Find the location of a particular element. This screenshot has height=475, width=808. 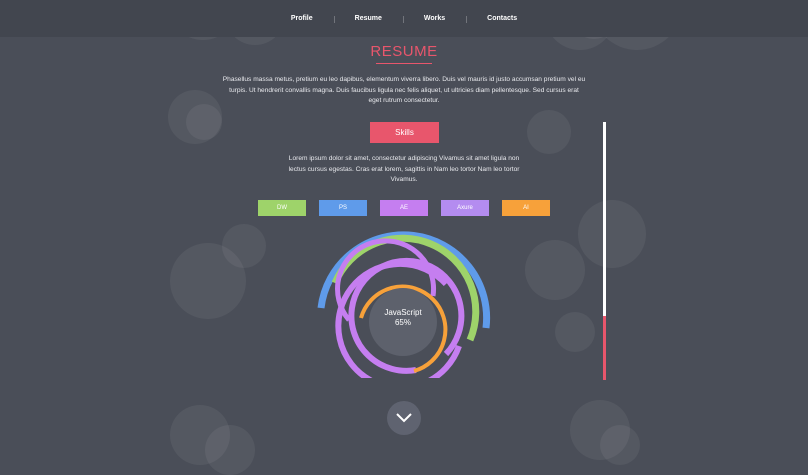

skill-tag-ai: AI is located at coordinates (526, 208).